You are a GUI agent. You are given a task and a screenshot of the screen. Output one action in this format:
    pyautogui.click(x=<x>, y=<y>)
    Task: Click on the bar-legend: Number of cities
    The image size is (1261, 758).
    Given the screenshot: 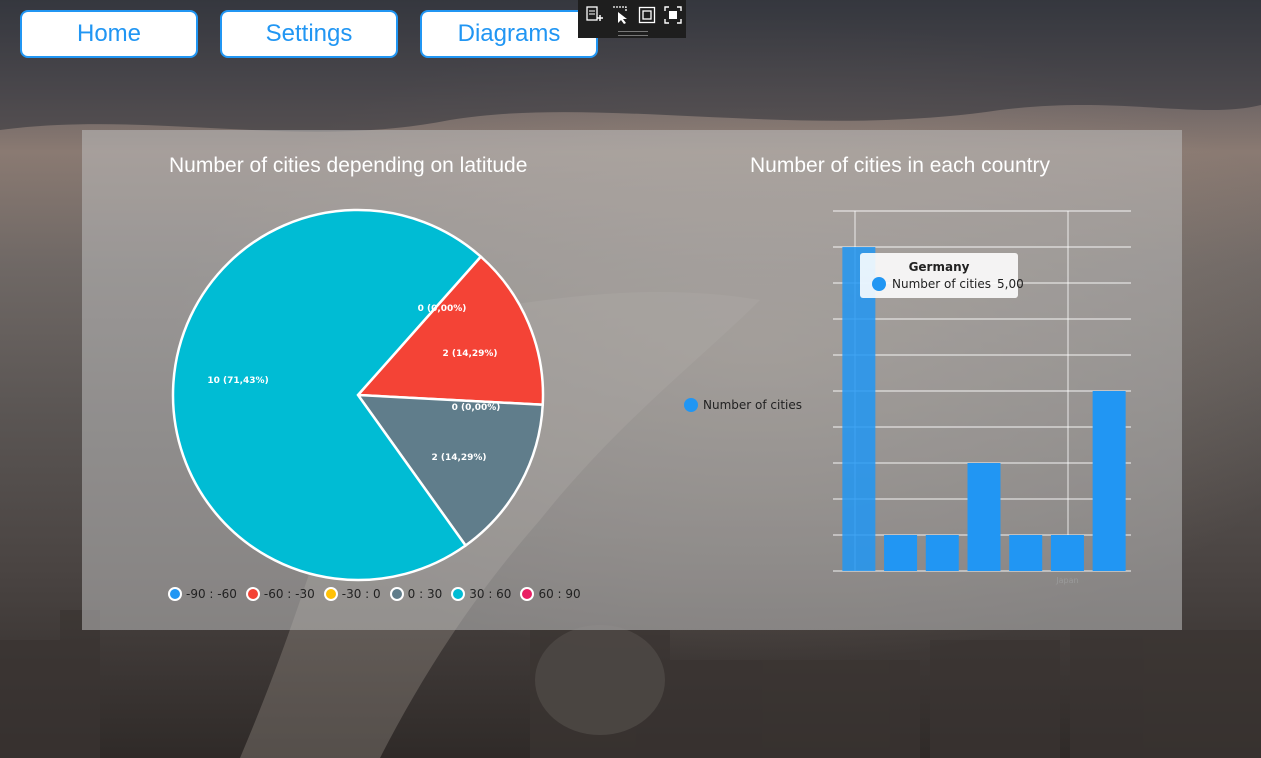 What is the action you would take?
    pyautogui.click(x=743, y=405)
    